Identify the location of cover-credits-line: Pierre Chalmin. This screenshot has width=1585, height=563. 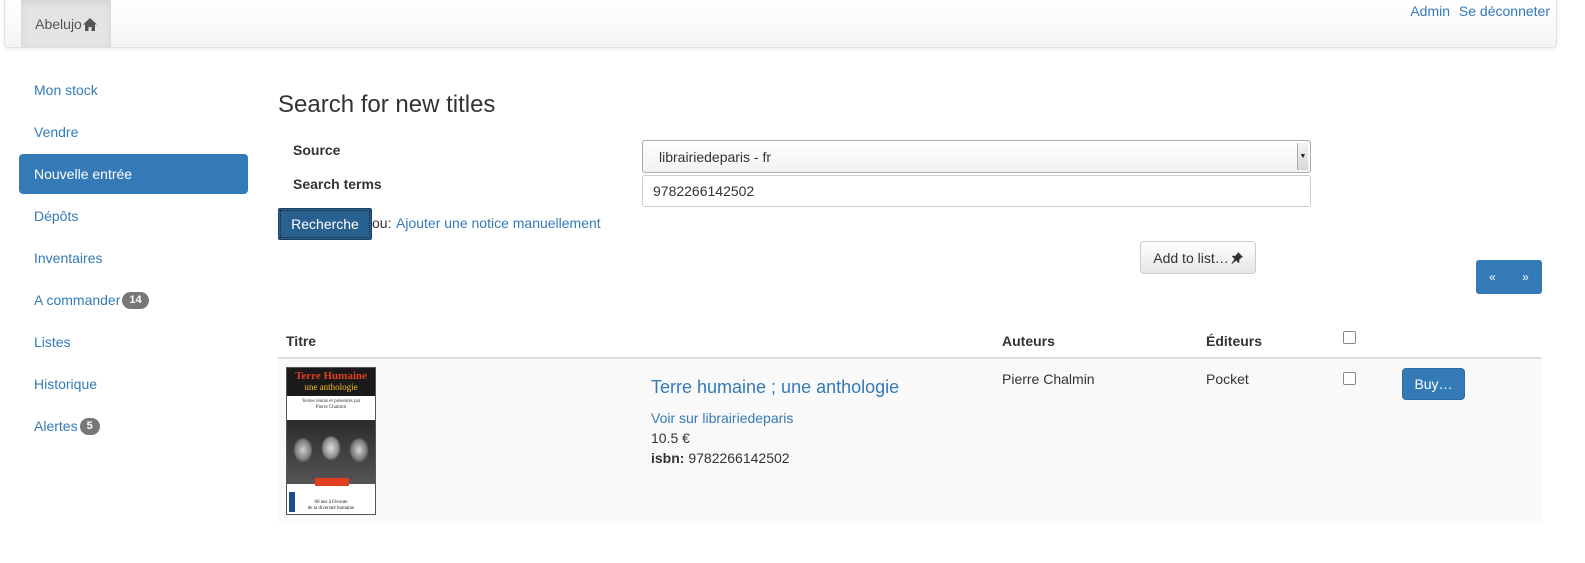
(331, 407).